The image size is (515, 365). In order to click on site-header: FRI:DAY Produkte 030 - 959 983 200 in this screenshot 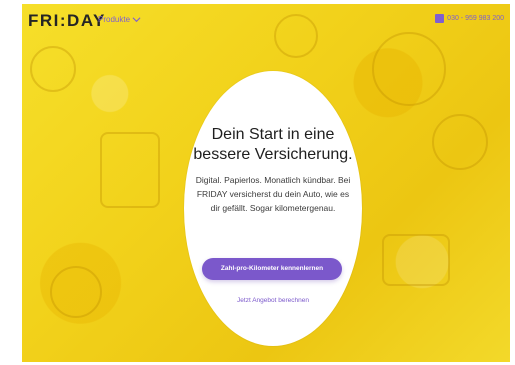, I will do `click(266, 19)`.